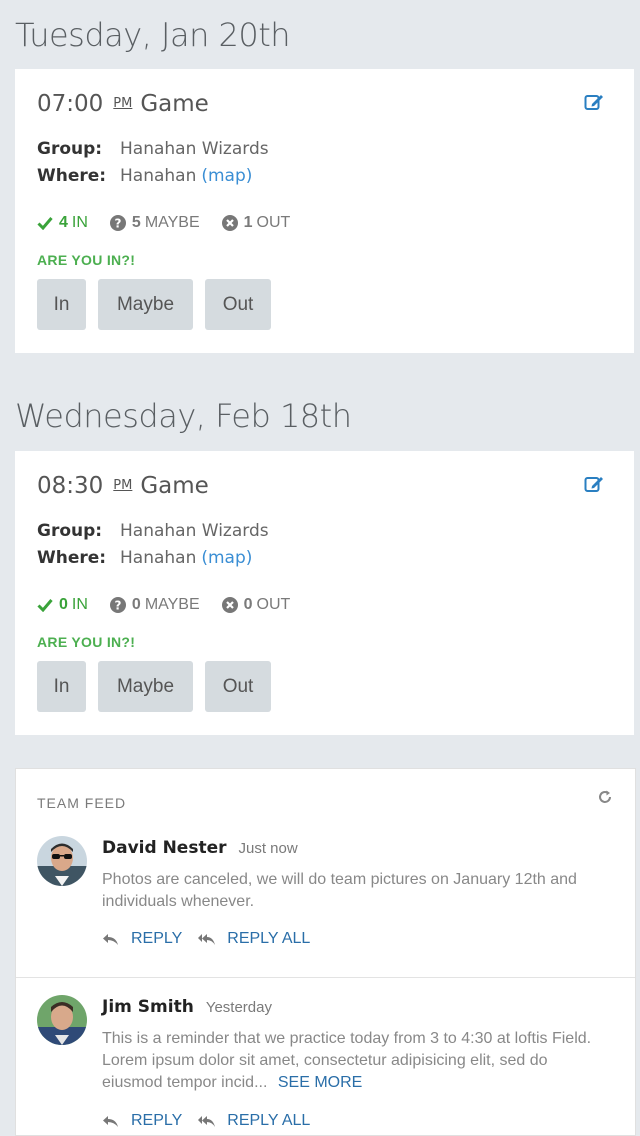 This screenshot has width=640, height=1136. What do you see at coordinates (255, 605) in the screenshot?
I see `out-count: 0 OUT` at bounding box center [255, 605].